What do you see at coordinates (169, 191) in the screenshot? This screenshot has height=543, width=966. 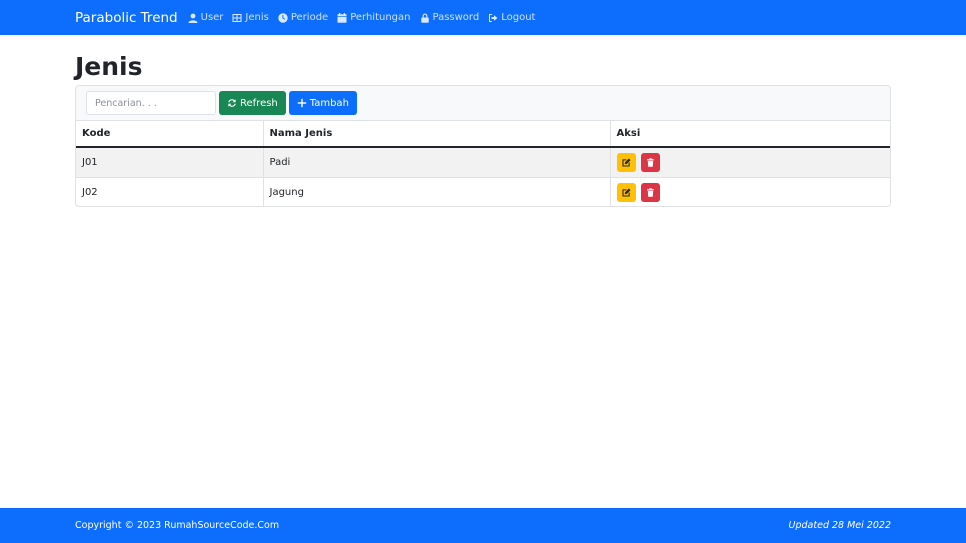 I see `cell-kode: J02` at bounding box center [169, 191].